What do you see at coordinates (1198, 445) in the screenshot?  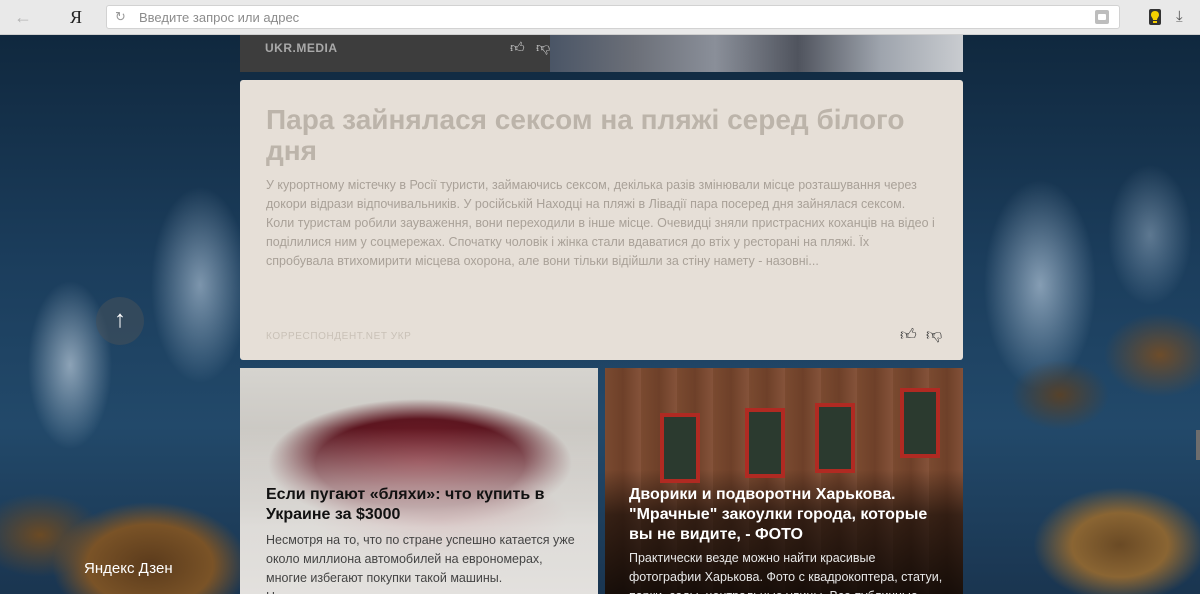 I see `scrollbar` at bounding box center [1198, 445].